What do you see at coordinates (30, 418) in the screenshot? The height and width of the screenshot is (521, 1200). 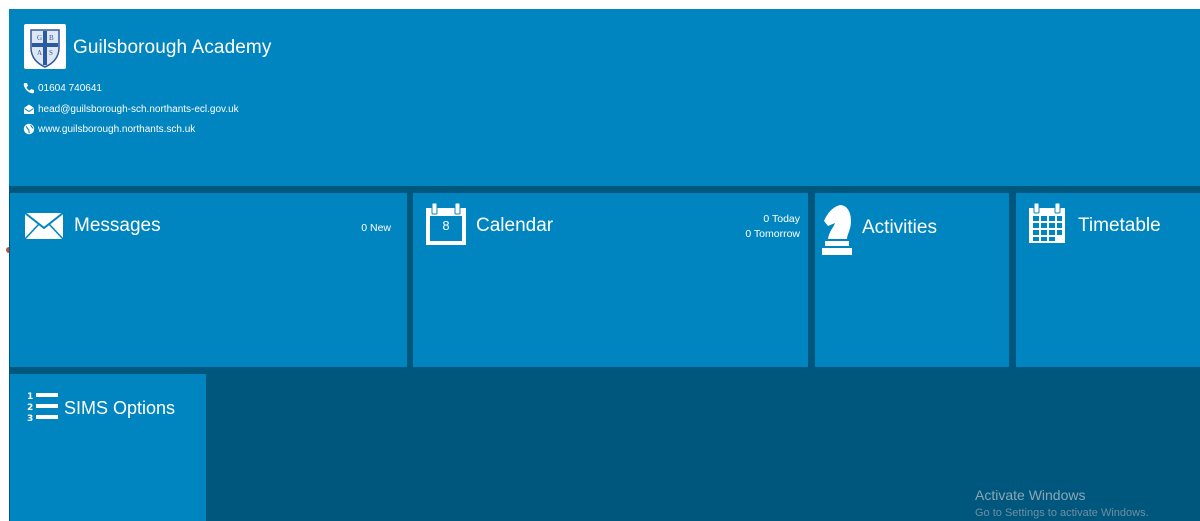 I see `svg-text: 3` at bounding box center [30, 418].